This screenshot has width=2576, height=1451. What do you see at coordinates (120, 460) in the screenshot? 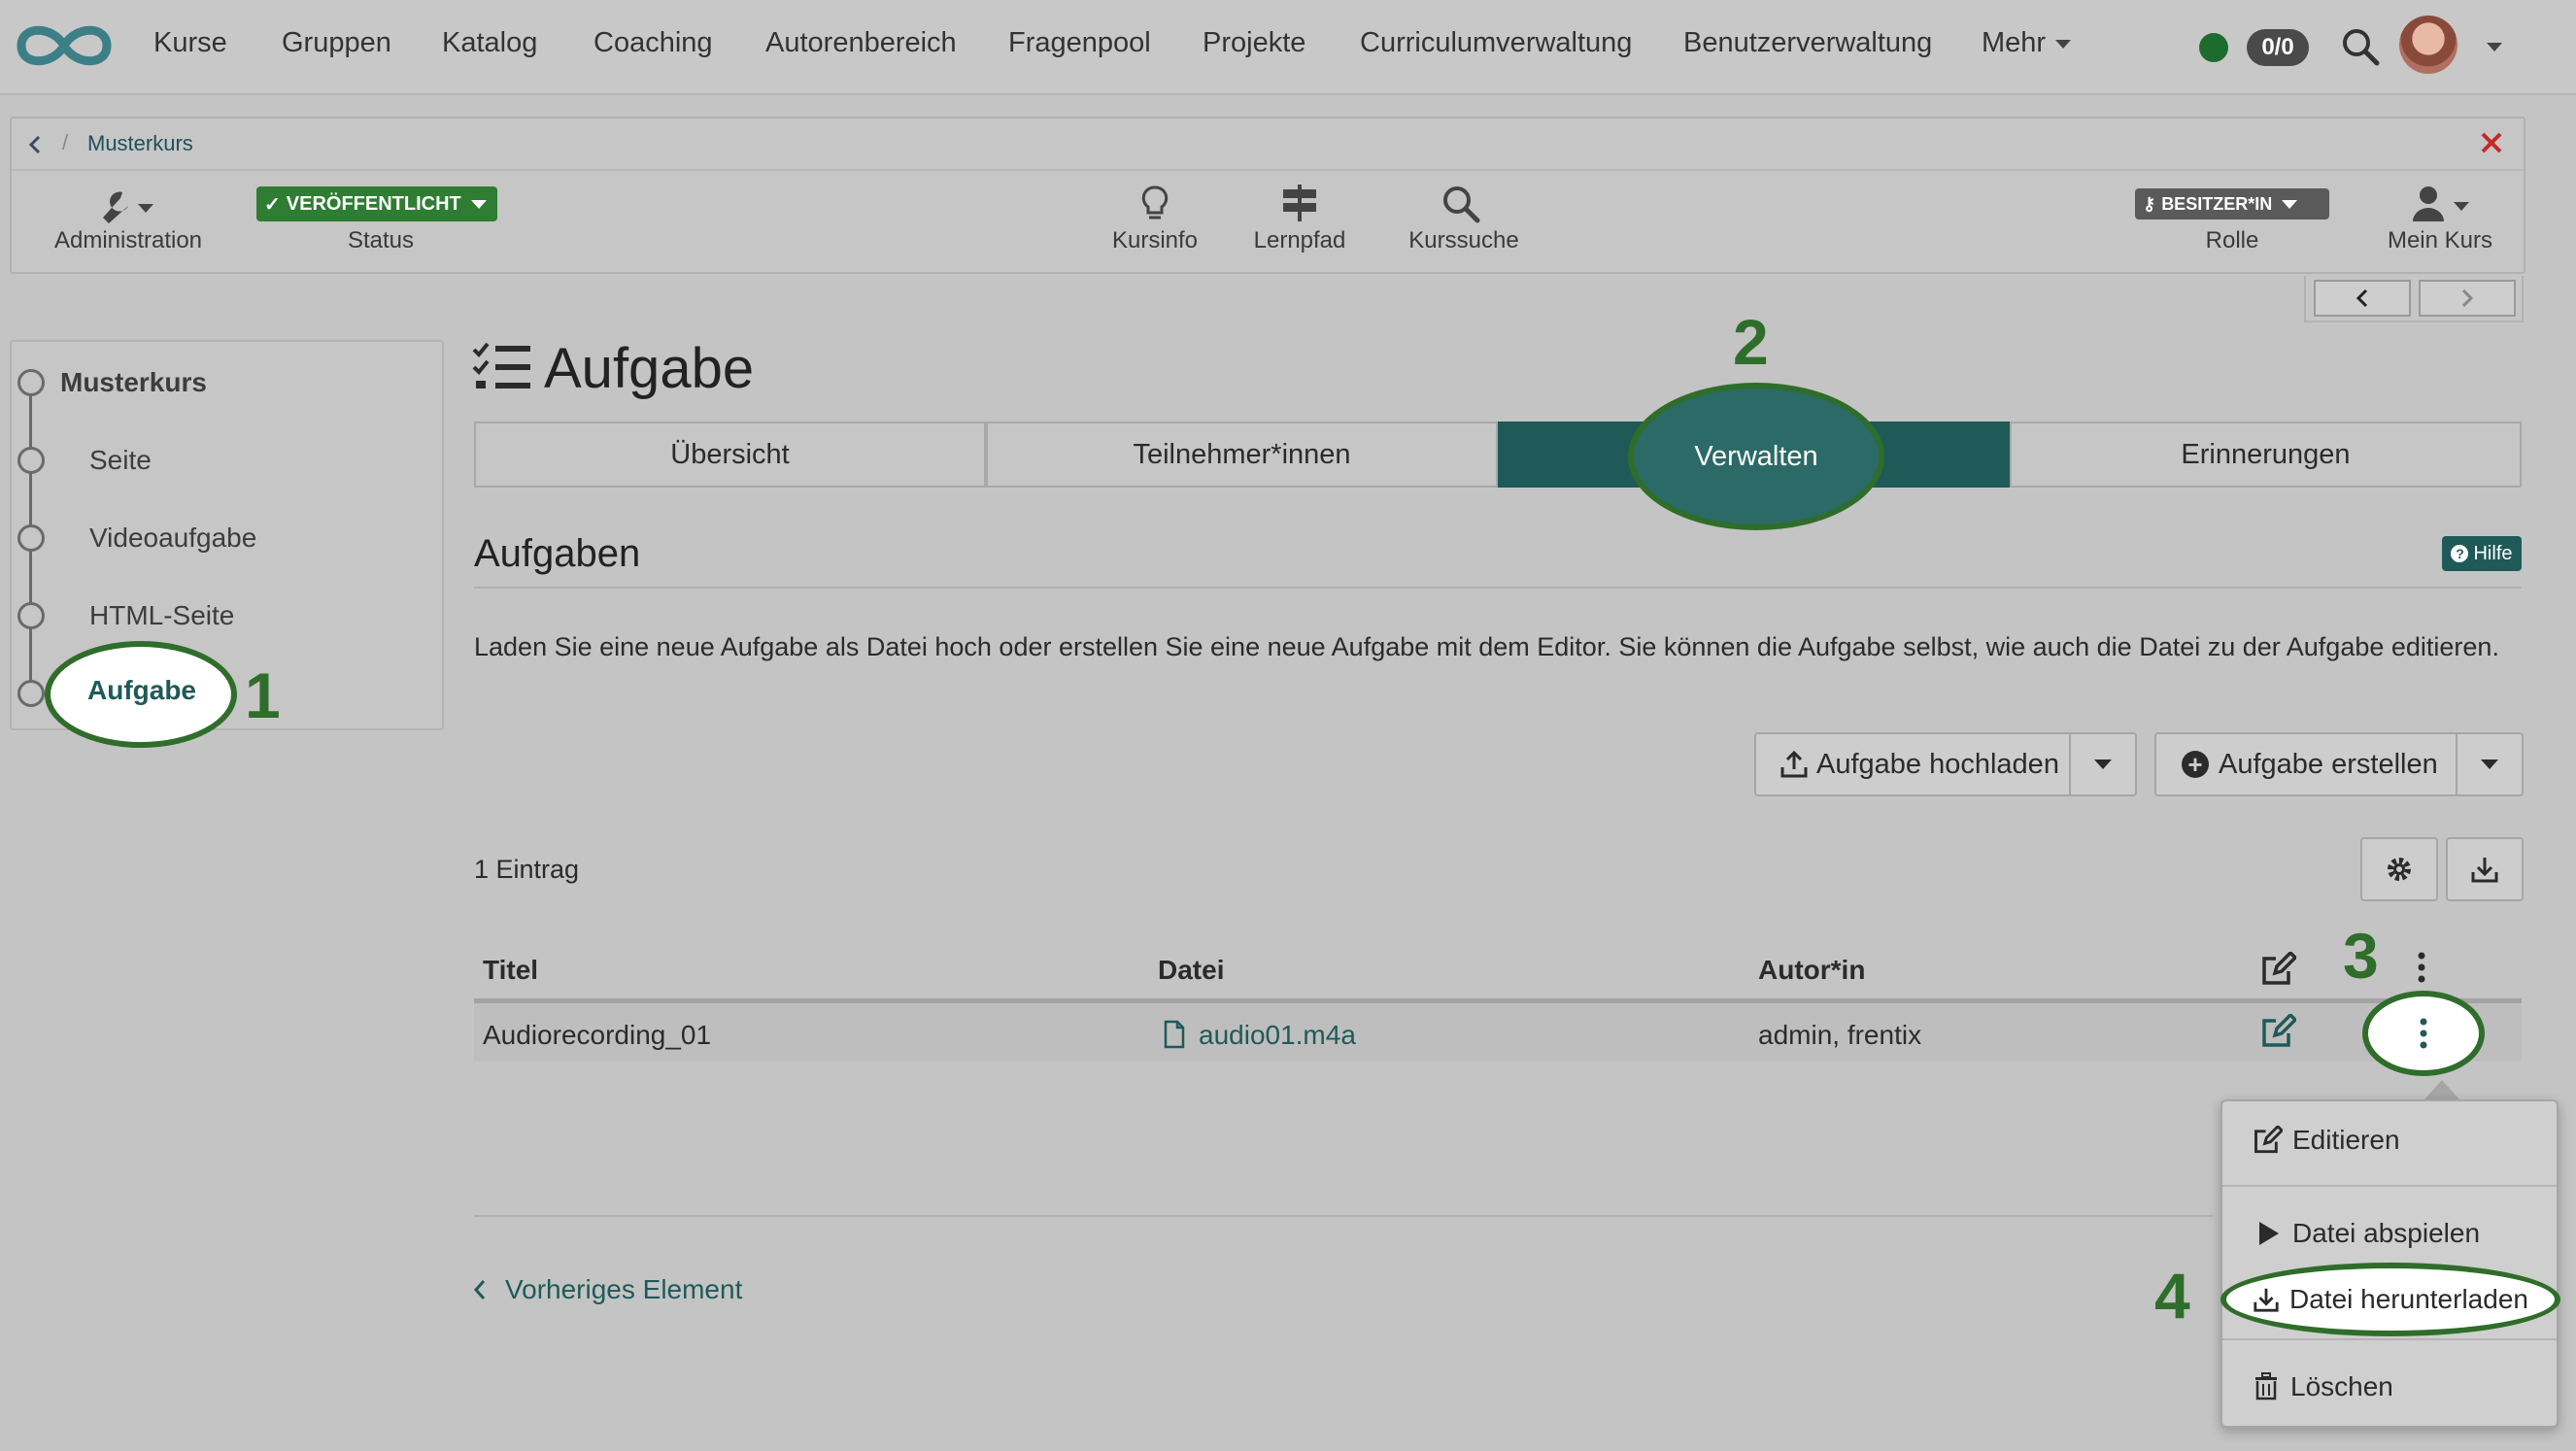
I see `menu-item-seite: Seite` at bounding box center [120, 460].